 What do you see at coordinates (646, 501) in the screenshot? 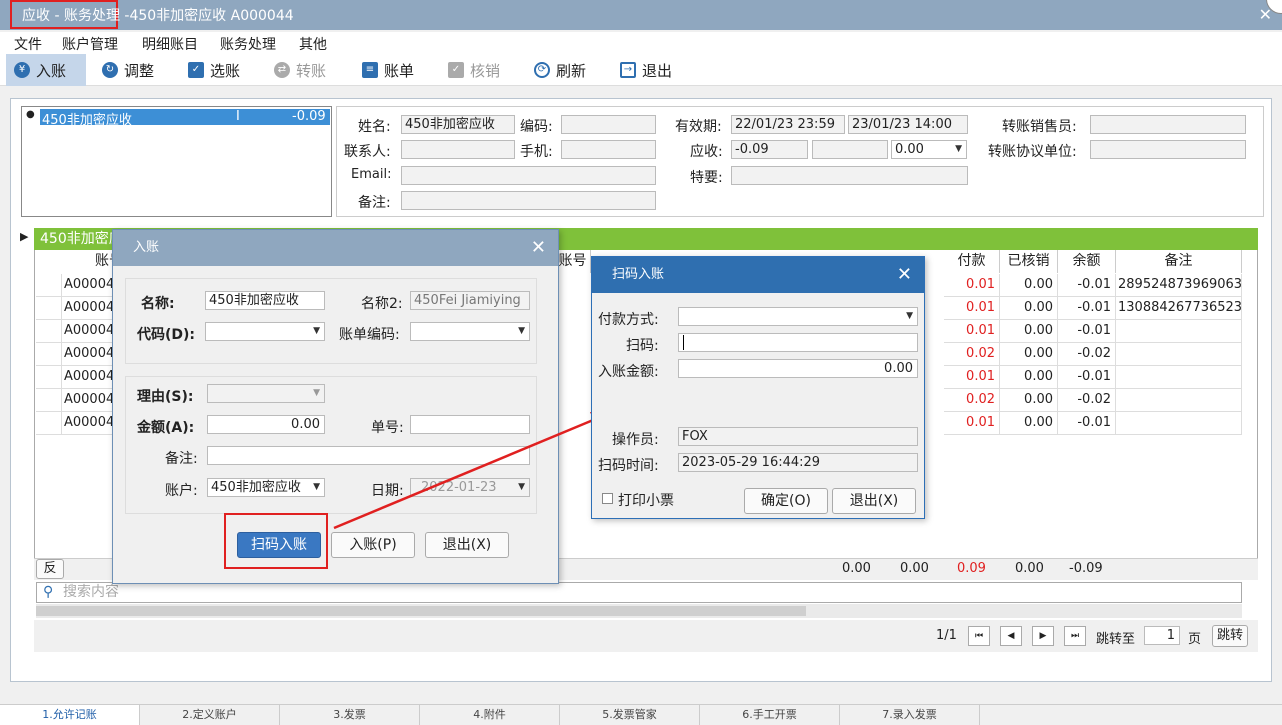
I see `dlg2-print-label: 打印小票` at bounding box center [646, 501].